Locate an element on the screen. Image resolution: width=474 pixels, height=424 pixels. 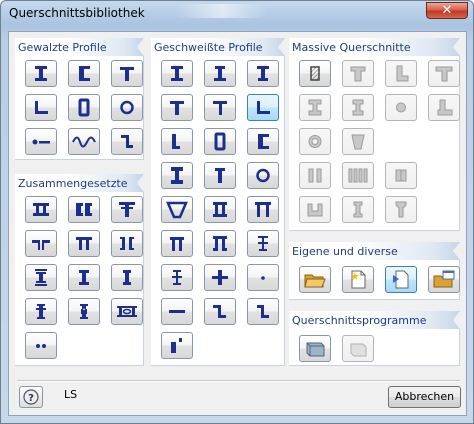
built-up-i-with-plates-button is located at coordinates (84, 277).